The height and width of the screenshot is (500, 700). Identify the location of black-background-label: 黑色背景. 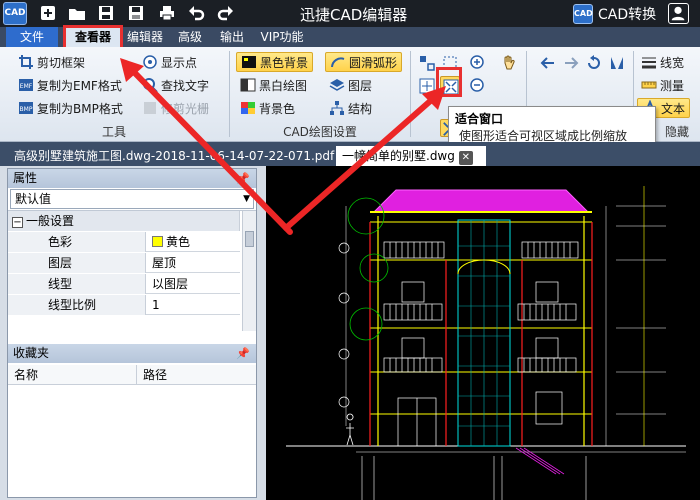
(284, 62).